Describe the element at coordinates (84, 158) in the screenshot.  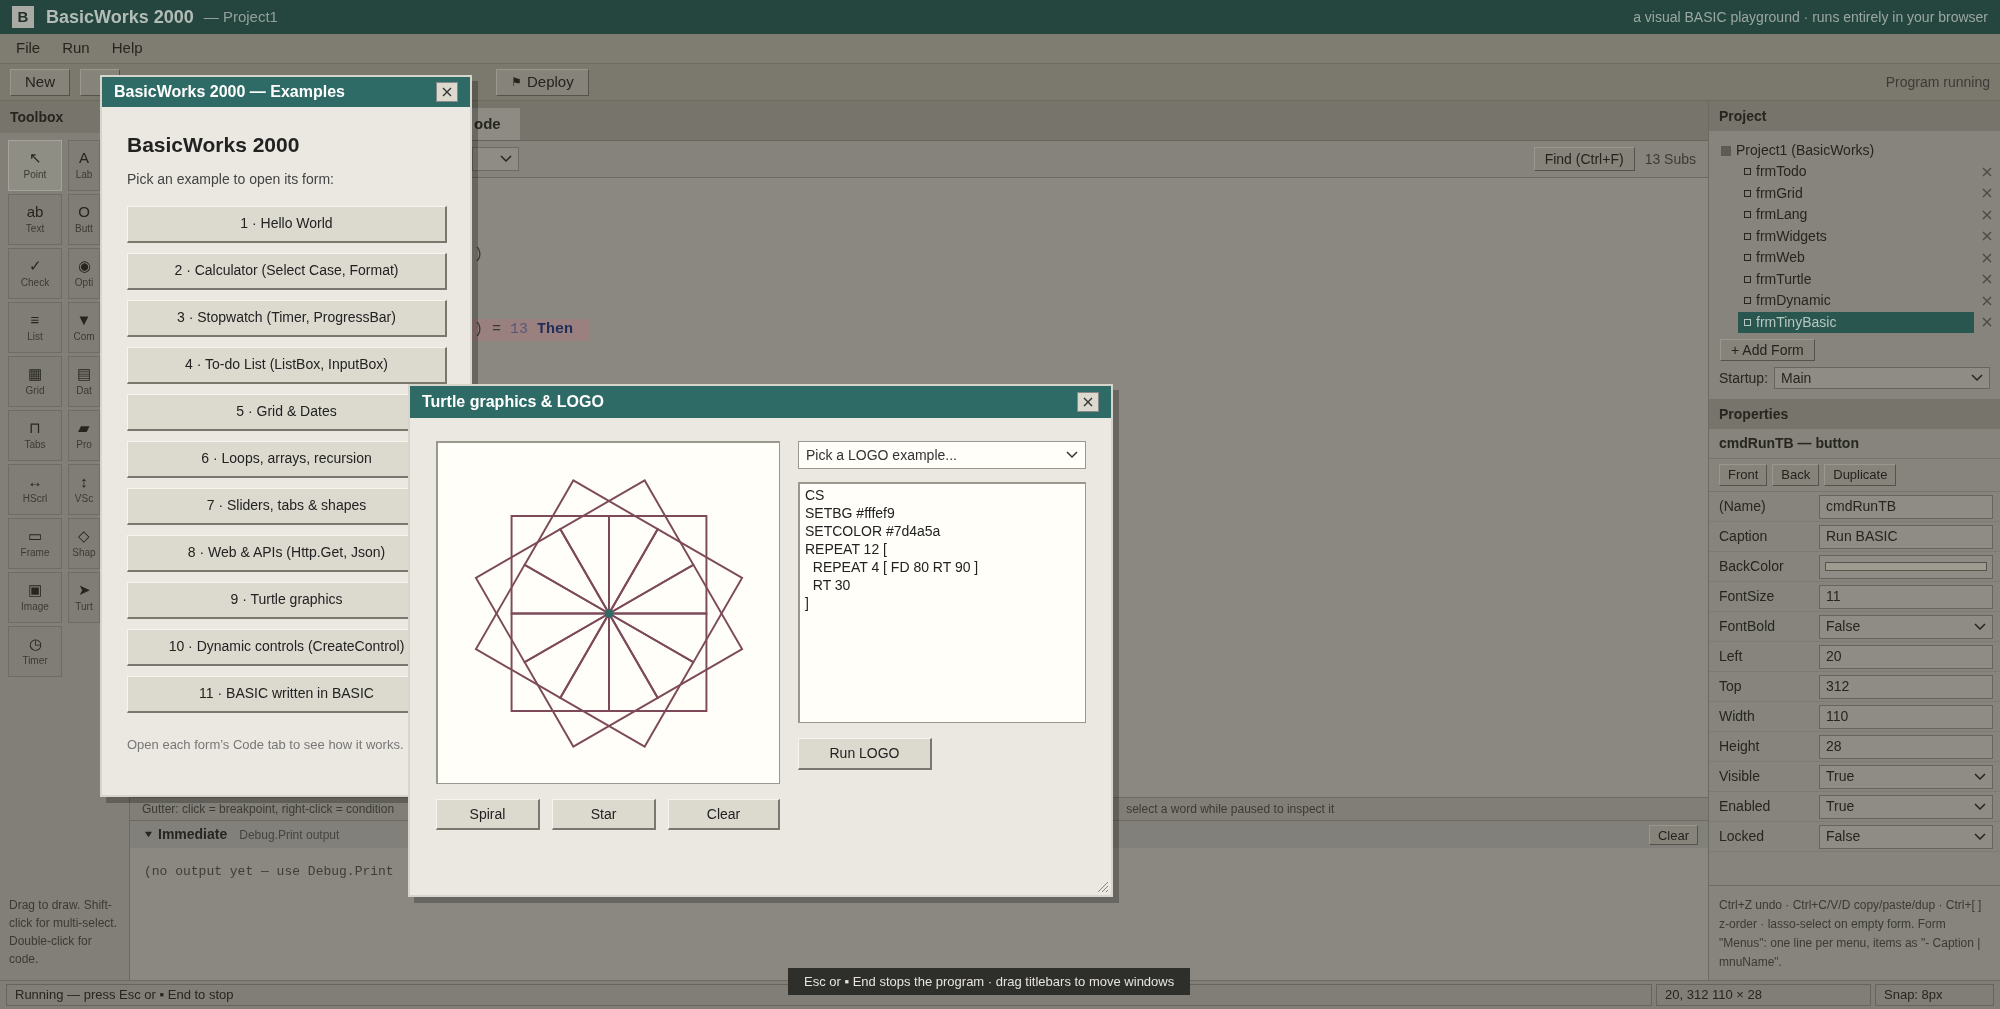
I see `tool-icon: A` at that location.